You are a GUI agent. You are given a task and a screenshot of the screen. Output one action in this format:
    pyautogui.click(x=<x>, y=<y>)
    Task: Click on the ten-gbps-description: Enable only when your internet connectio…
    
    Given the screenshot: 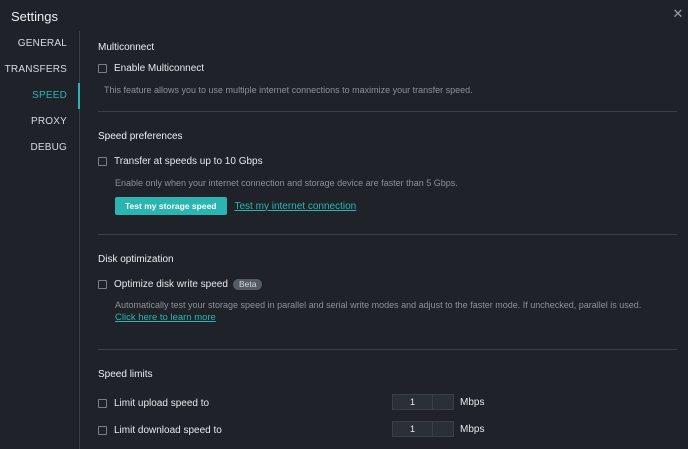 What is the action you would take?
    pyautogui.click(x=286, y=183)
    